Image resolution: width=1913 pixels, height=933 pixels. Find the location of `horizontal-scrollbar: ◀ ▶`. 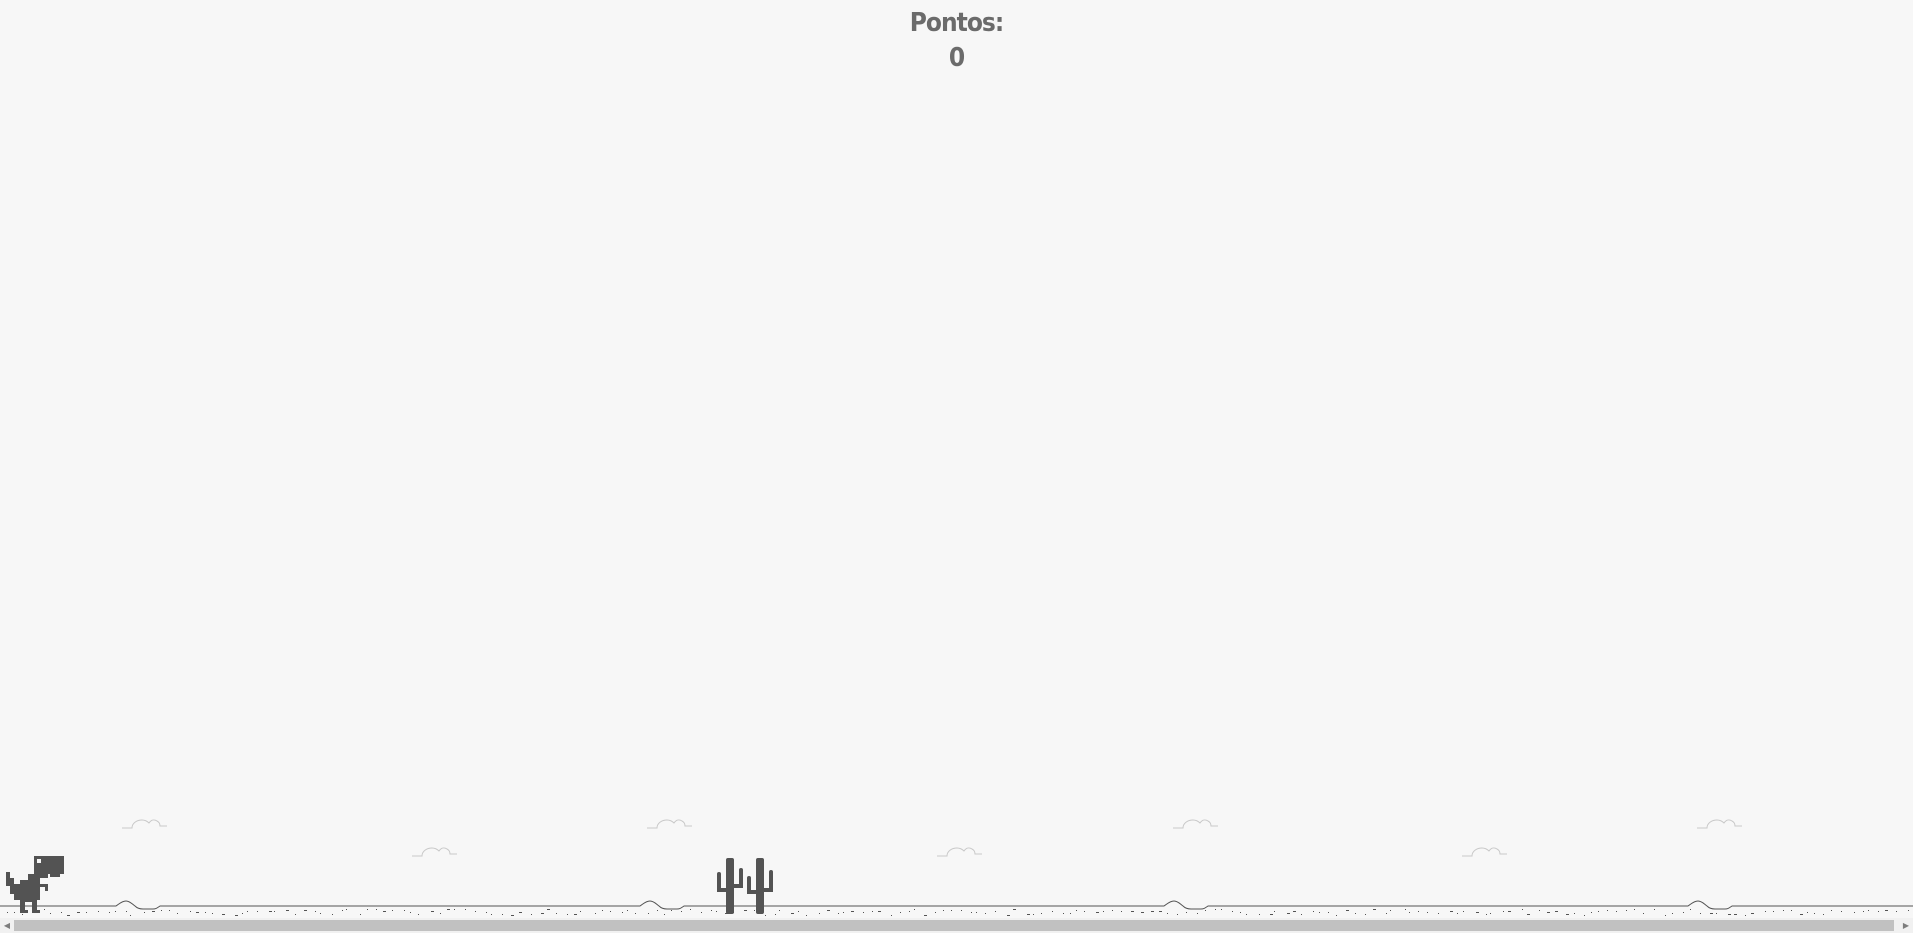

horizontal-scrollbar: ◀ ▶ is located at coordinates (956, 925).